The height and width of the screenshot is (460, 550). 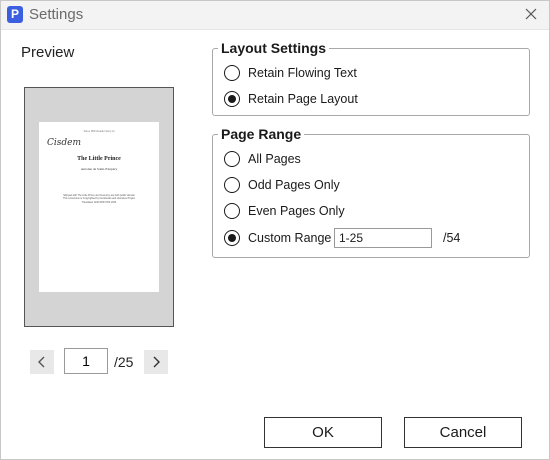 What do you see at coordinates (531, 14) in the screenshot?
I see `close-icon` at bounding box center [531, 14].